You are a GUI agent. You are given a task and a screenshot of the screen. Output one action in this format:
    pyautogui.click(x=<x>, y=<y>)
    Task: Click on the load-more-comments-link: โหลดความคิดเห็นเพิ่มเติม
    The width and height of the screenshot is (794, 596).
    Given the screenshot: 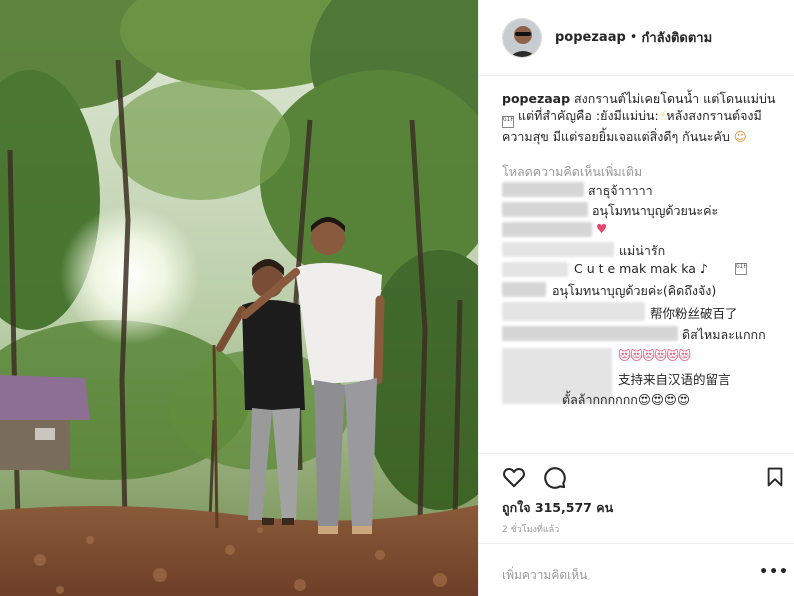 What is the action you would take?
    pyautogui.click(x=644, y=171)
    